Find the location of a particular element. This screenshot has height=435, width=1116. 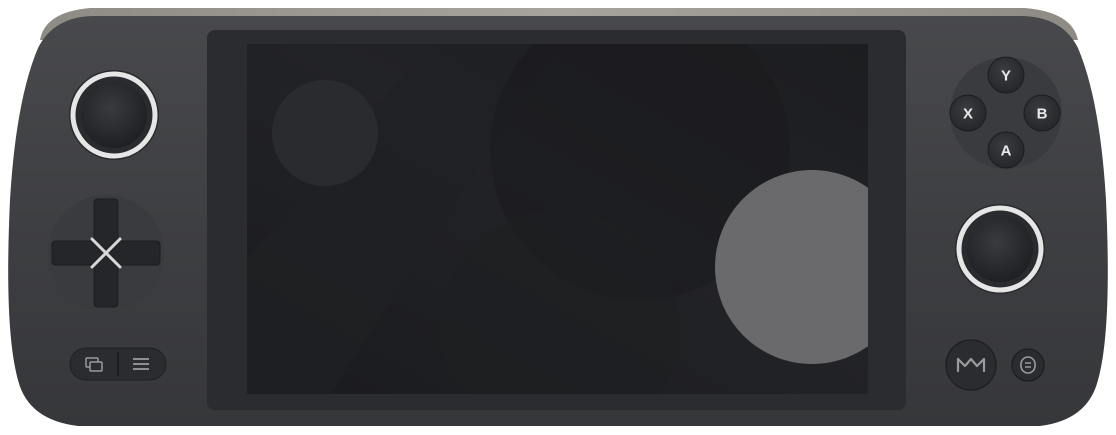

b-button-label: B is located at coordinates (1042, 114).